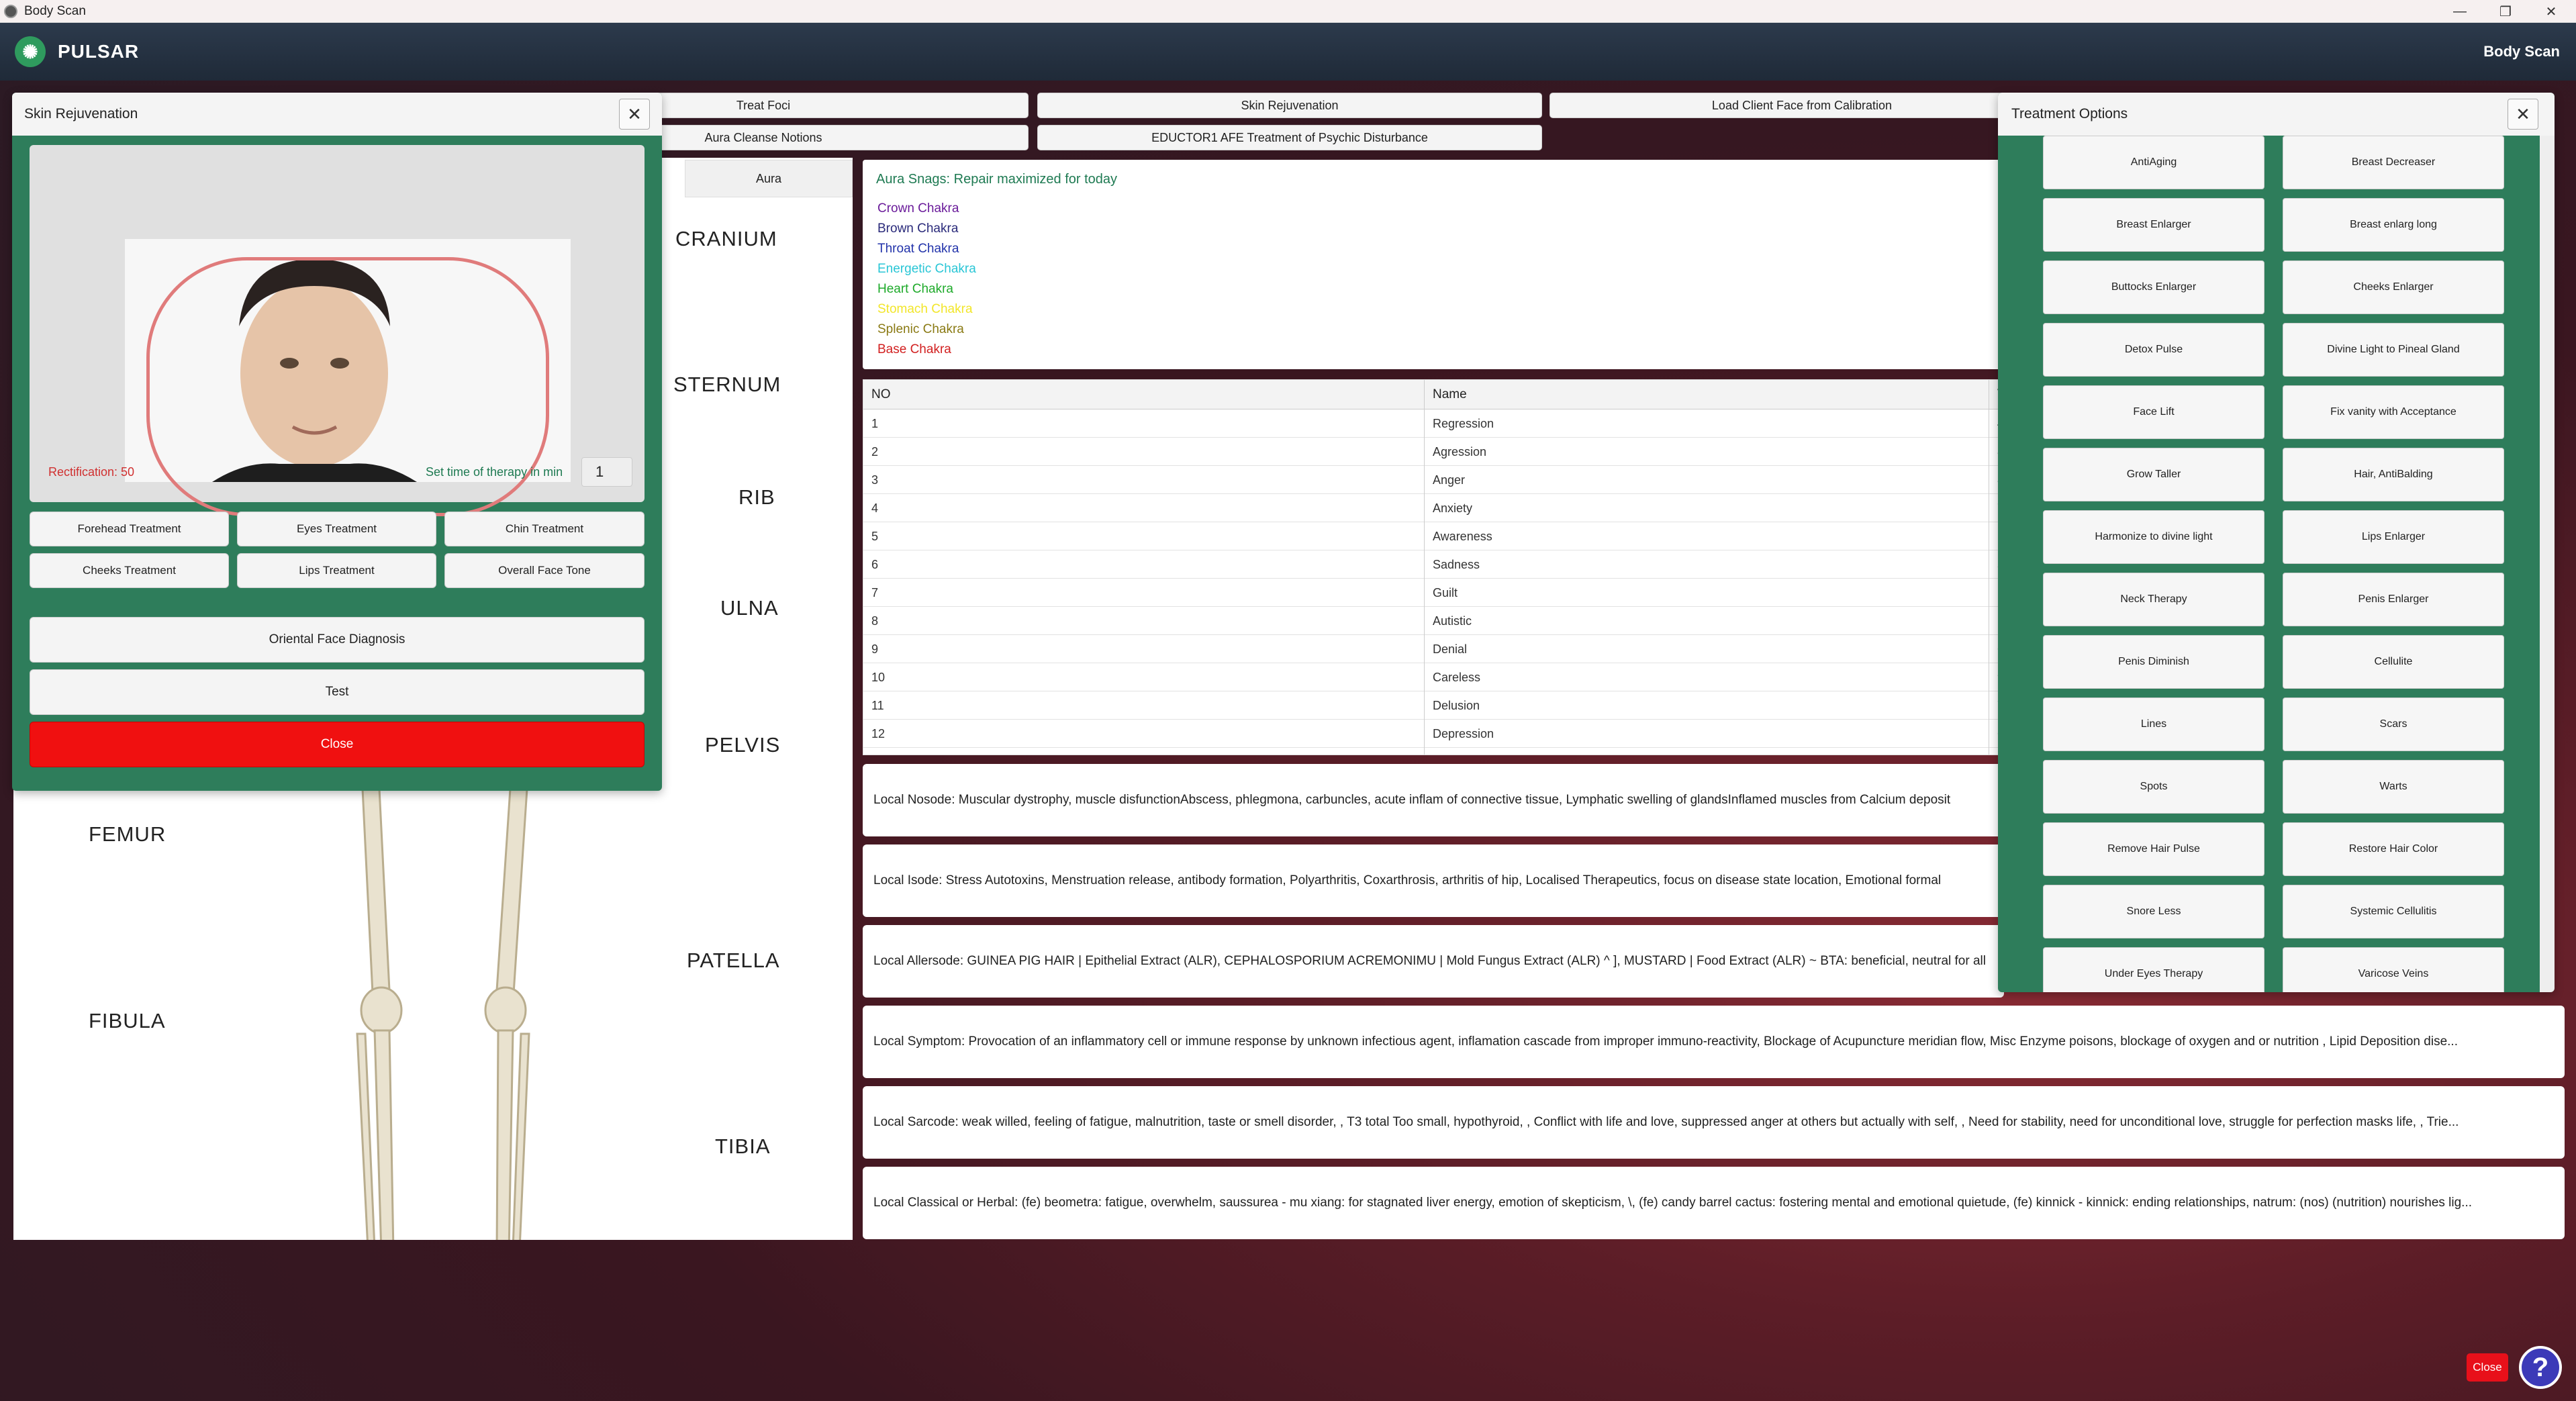  What do you see at coordinates (99, 52) in the screenshot?
I see `brand-name: PULSAR` at bounding box center [99, 52].